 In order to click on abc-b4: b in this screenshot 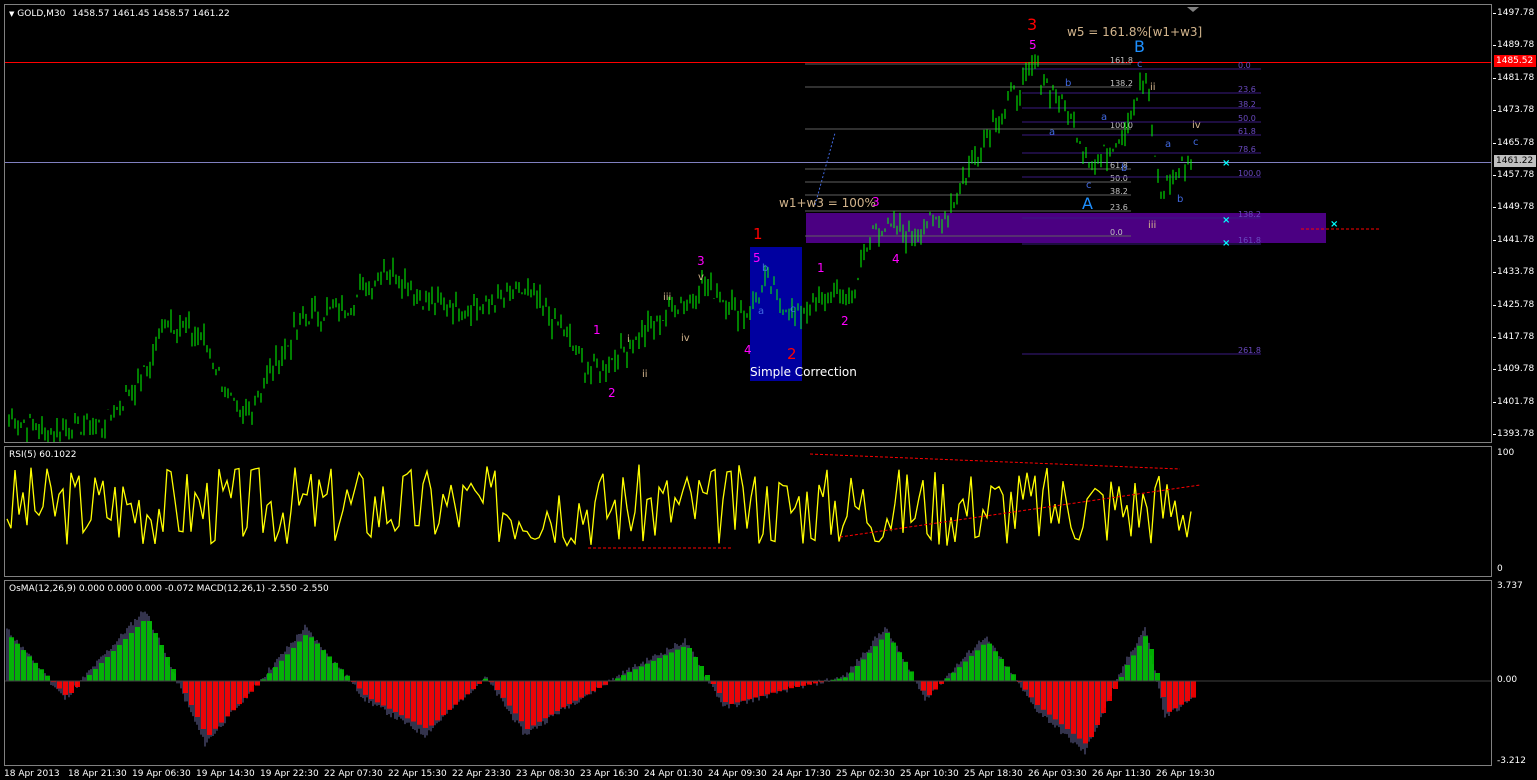, I will do `click(1180, 199)`.